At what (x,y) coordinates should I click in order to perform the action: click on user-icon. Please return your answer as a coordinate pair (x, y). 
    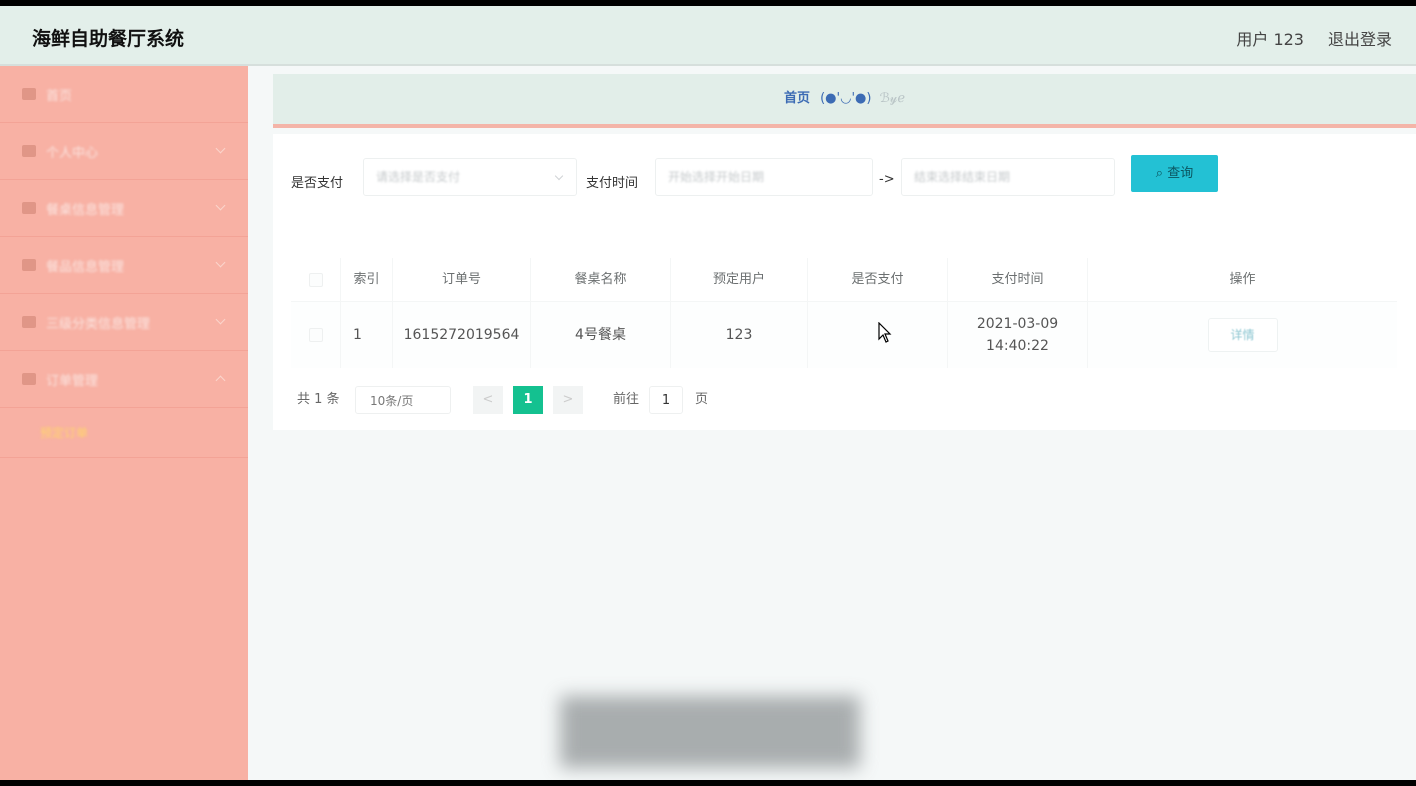
    Looking at the image, I should click on (29, 151).